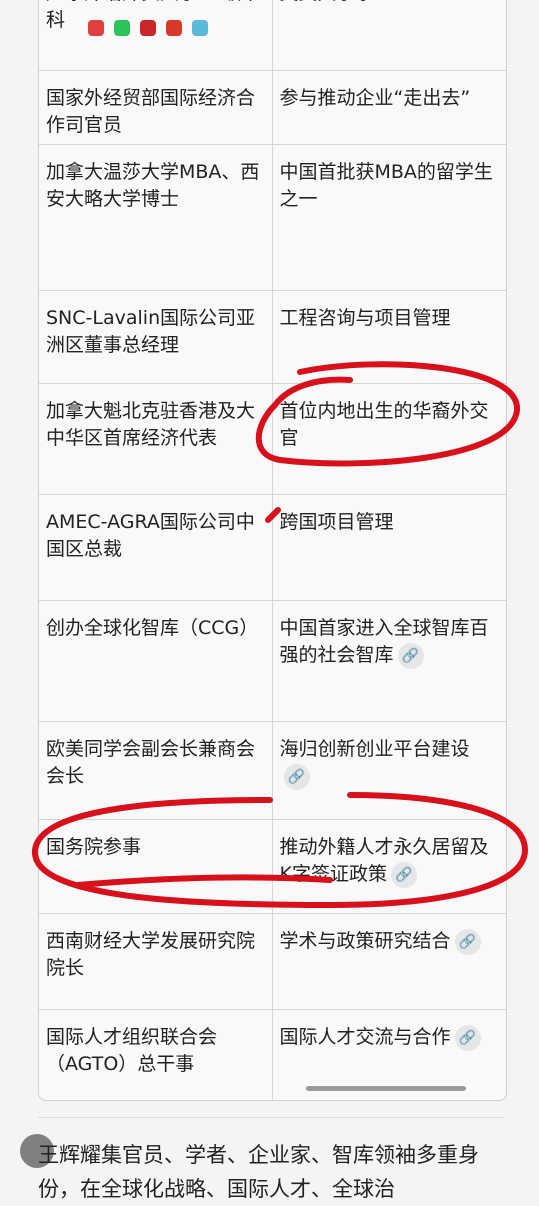 This screenshot has height=1206, width=539. I want to click on achievement-cell: 参与推动企业“走出去”, so click(390, 107).